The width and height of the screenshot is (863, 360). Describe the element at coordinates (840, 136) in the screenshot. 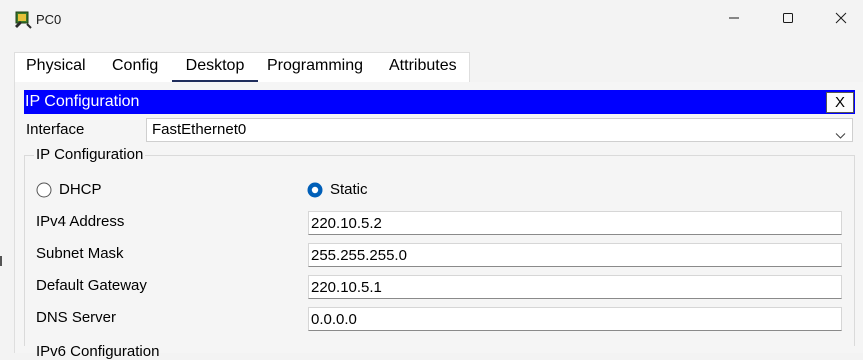

I see `chevron-down-icon` at that location.